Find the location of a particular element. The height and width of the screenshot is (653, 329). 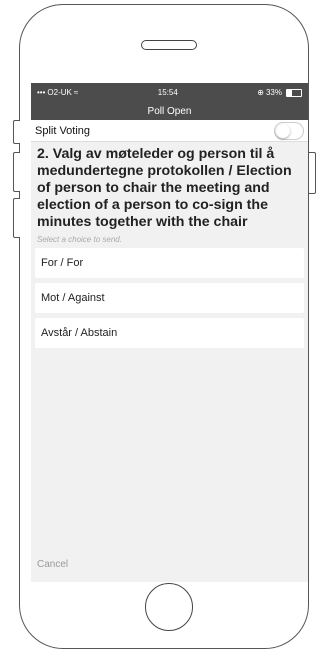

carrier-signal: ••• O2-UK ≈ is located at coordinates (57, 92).